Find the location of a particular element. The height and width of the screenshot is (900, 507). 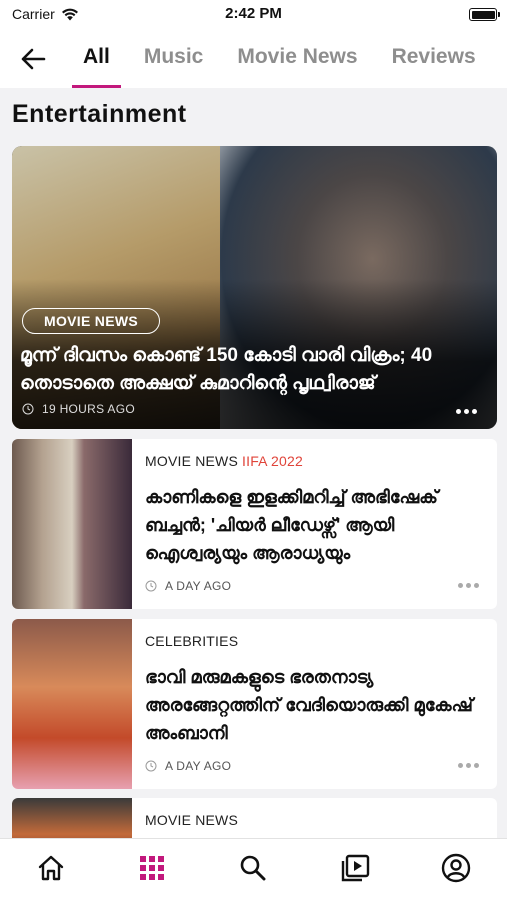

bottom-tab-bar is located at coordinates (253, 869).